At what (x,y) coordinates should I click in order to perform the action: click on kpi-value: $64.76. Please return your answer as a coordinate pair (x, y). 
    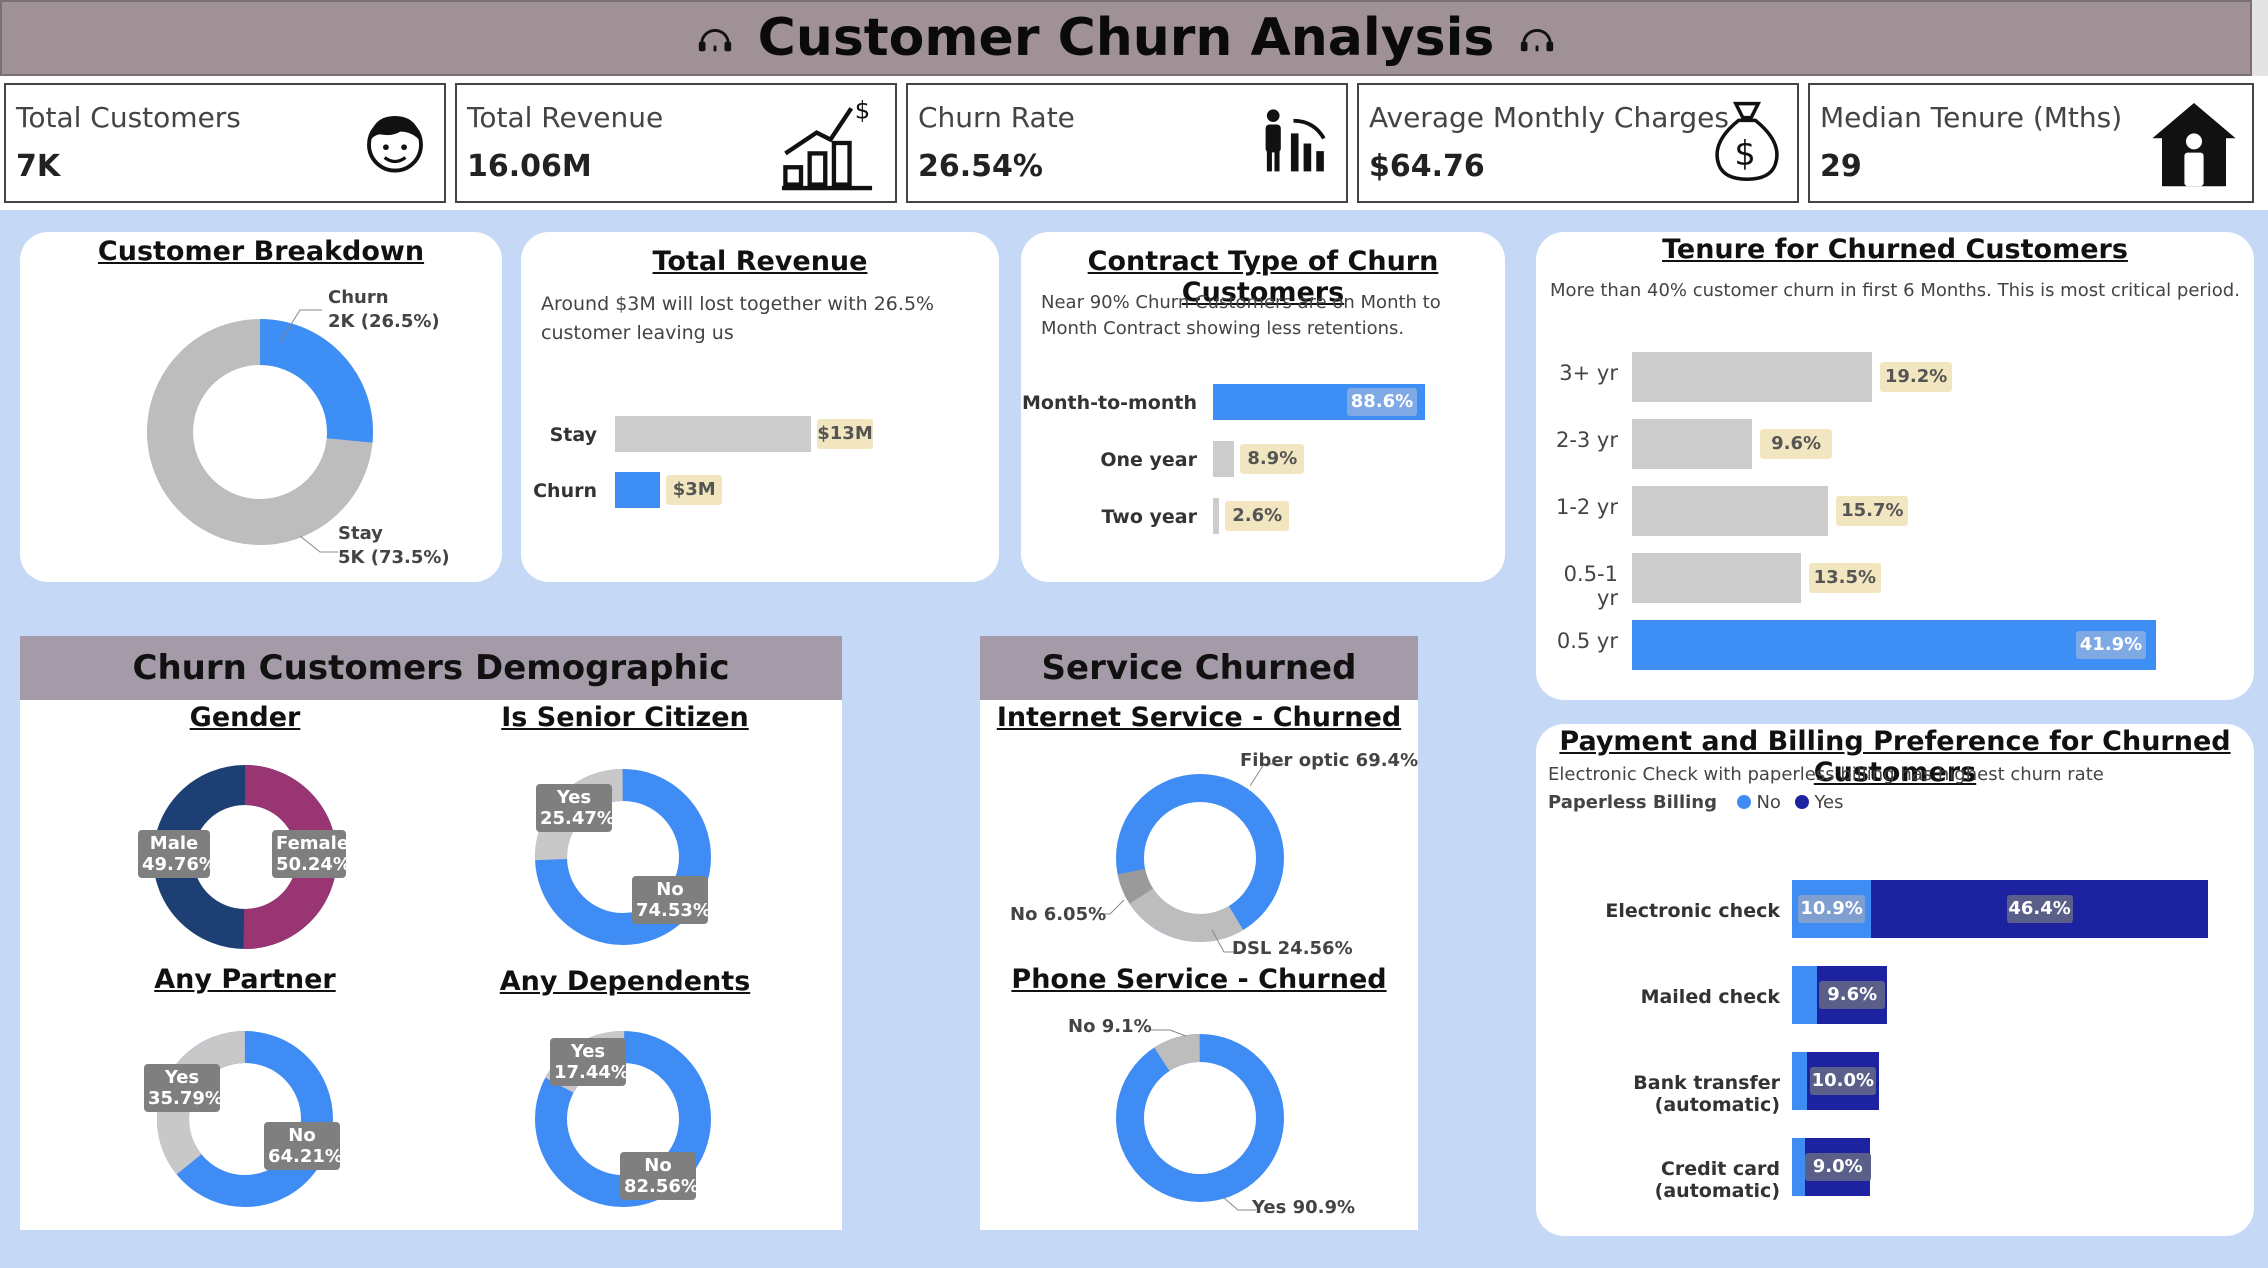
    Looking at the image, I should click on (1427, 166).